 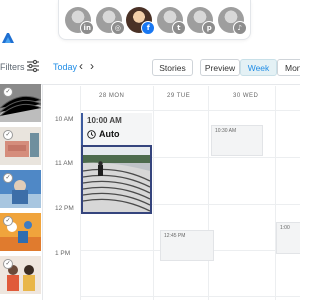 I want to click on day-header-wed: 30 WED, so click(x=246, y=96).